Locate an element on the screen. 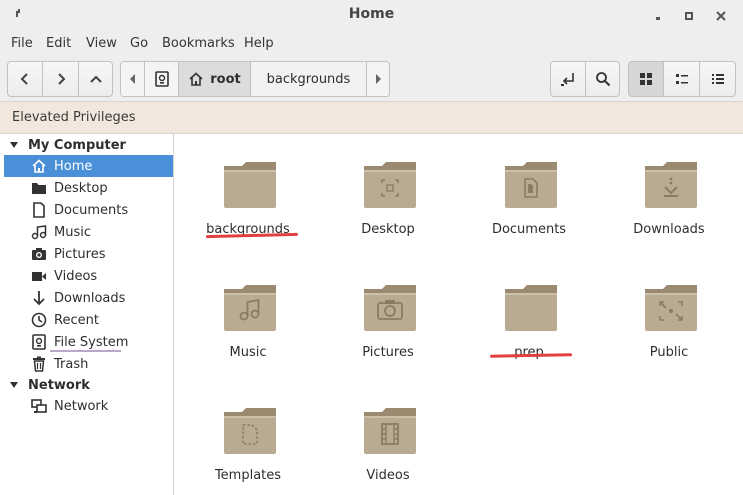 Image resolution: width=743 pixels, height=495 pixels. forward-button is located at coordinates (61, 79).